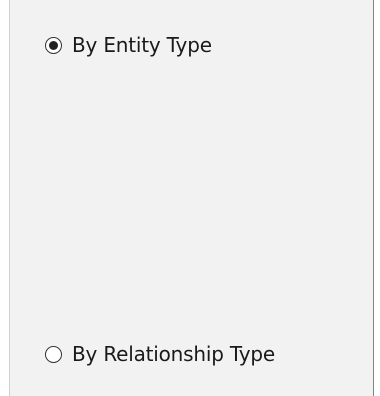 The image size is (380, 396). I want to click on by-relationship-type-label: By Relationship Type, so click(173, 354).